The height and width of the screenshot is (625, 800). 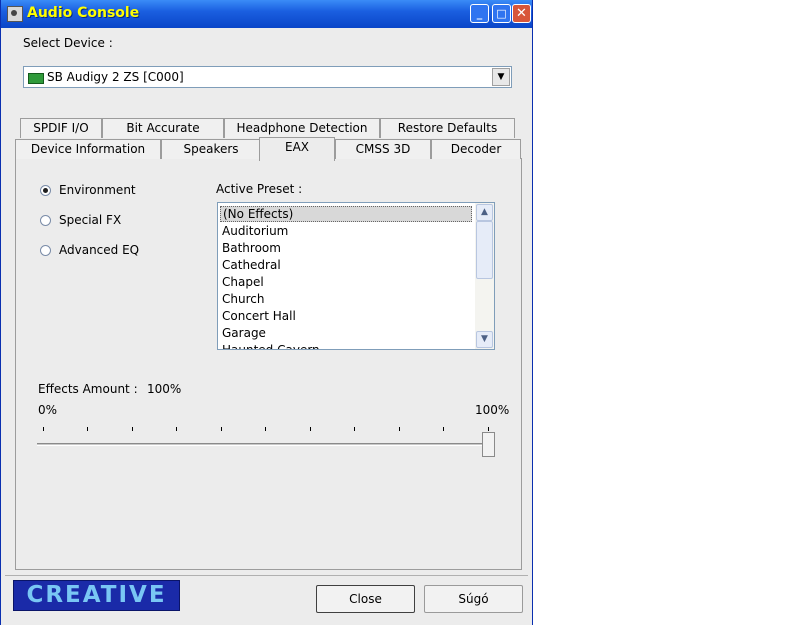 What do you see at coordinates (45, 250) in the screenshot?
I see `advanced-eq-radio` at bounding box center [45, 250].